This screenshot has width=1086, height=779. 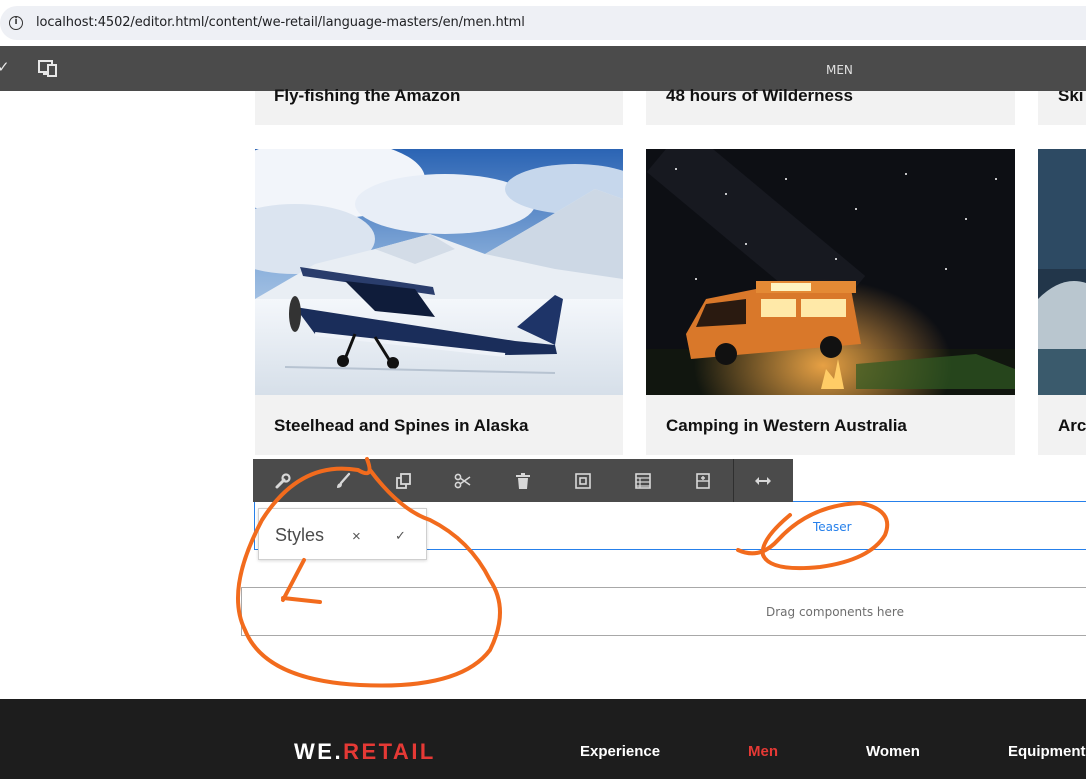 What do you see at coordinates (830, 105) in the screenshot?
I see `card-caption: 48 hours of Wilderness` at bounding box center [830, 105].